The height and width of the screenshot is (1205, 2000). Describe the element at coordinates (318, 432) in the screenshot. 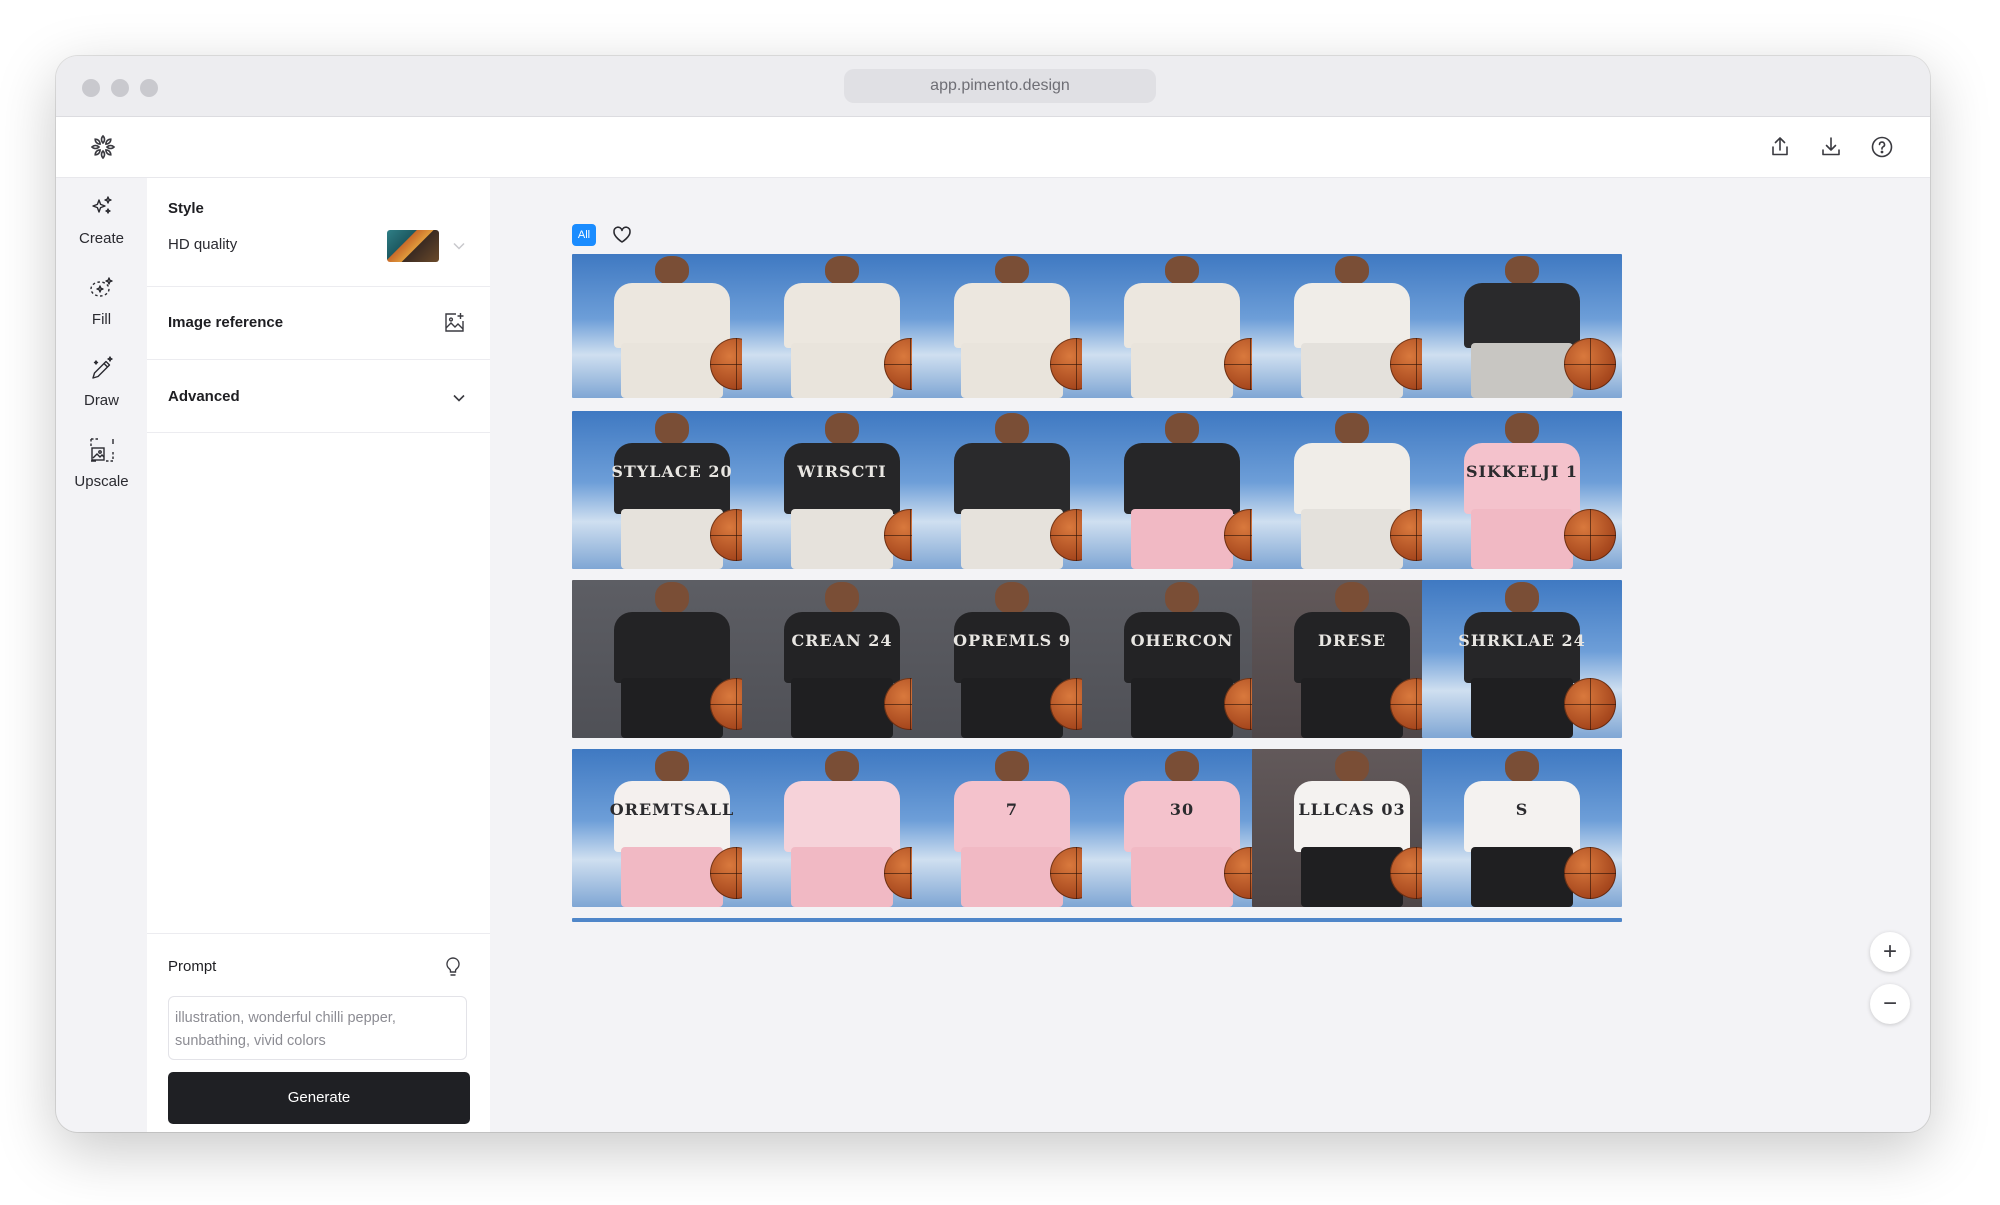

I see `divider` at that location.